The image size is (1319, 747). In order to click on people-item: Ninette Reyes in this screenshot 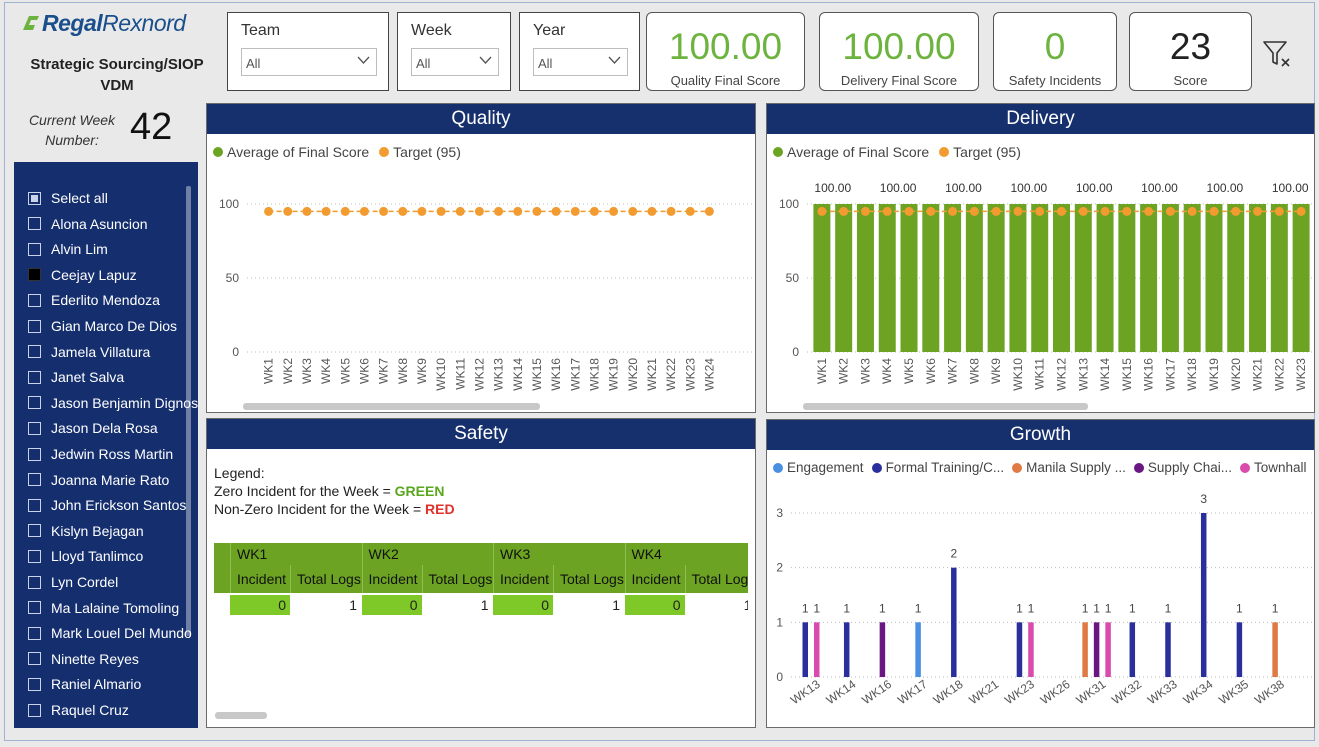, I will do `click(83, 659)`.